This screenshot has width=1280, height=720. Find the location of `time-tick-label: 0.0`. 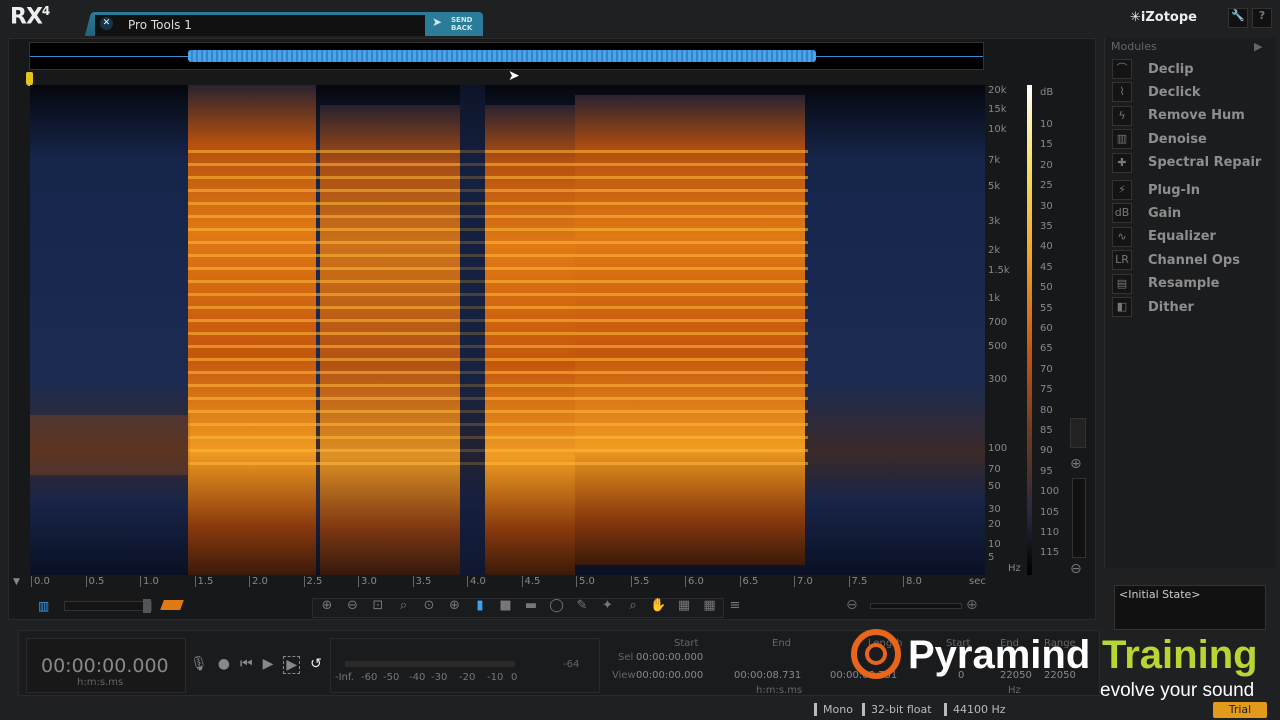

time-tick-label: 0.0 is located at coordinates (40, 581).